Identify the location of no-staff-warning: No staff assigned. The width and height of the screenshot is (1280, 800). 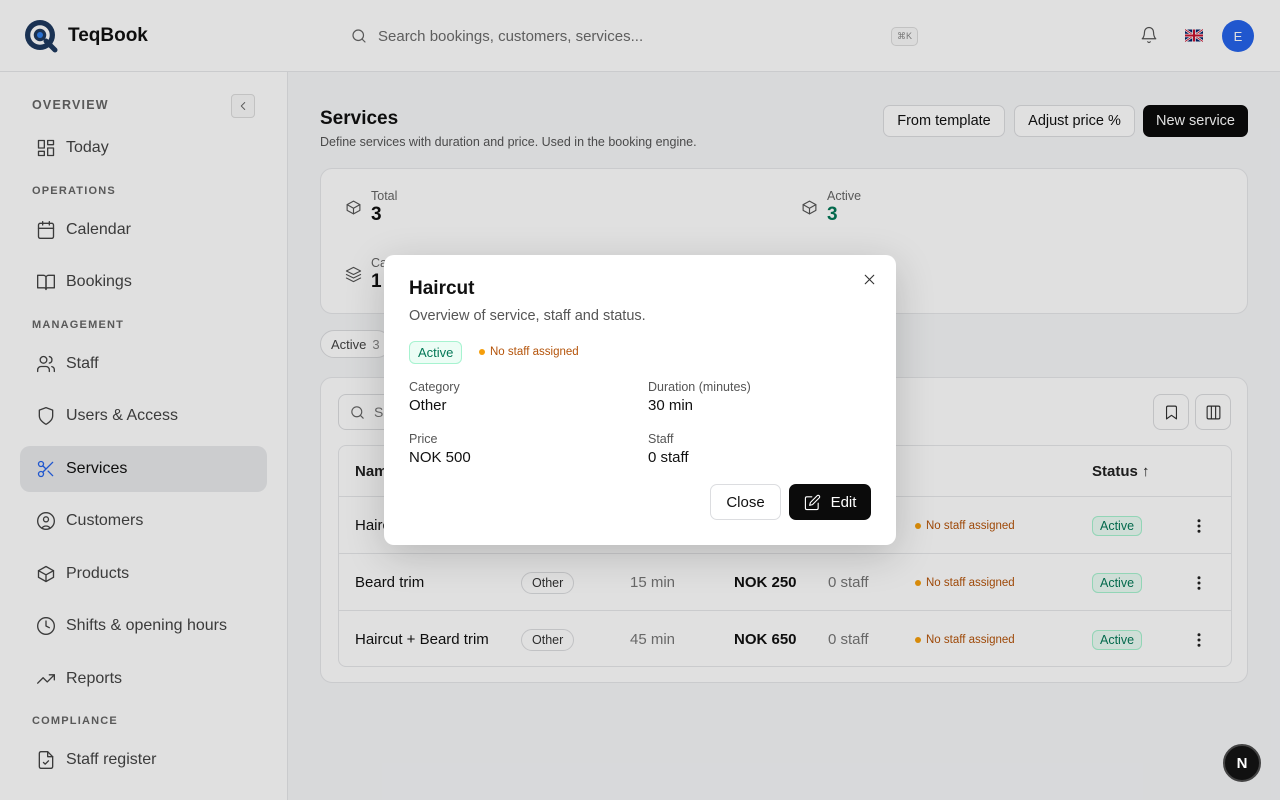
(529, 352).